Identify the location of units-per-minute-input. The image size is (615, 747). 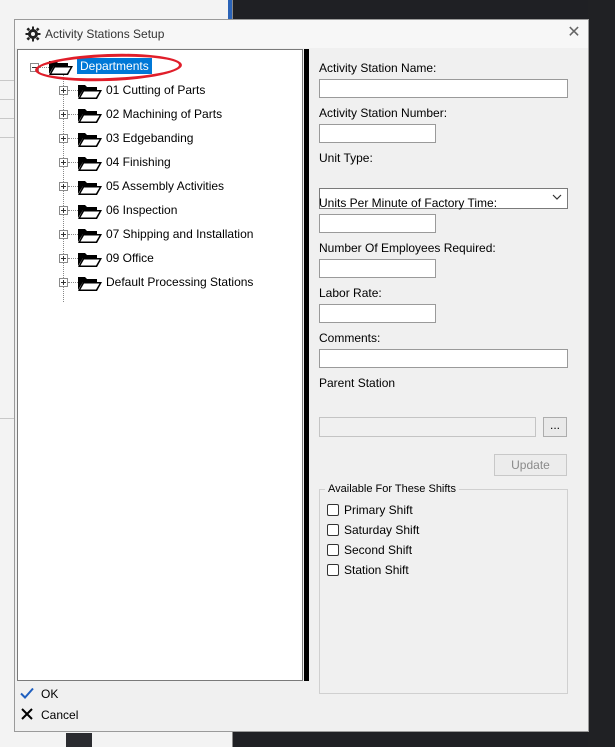
(377, 223).